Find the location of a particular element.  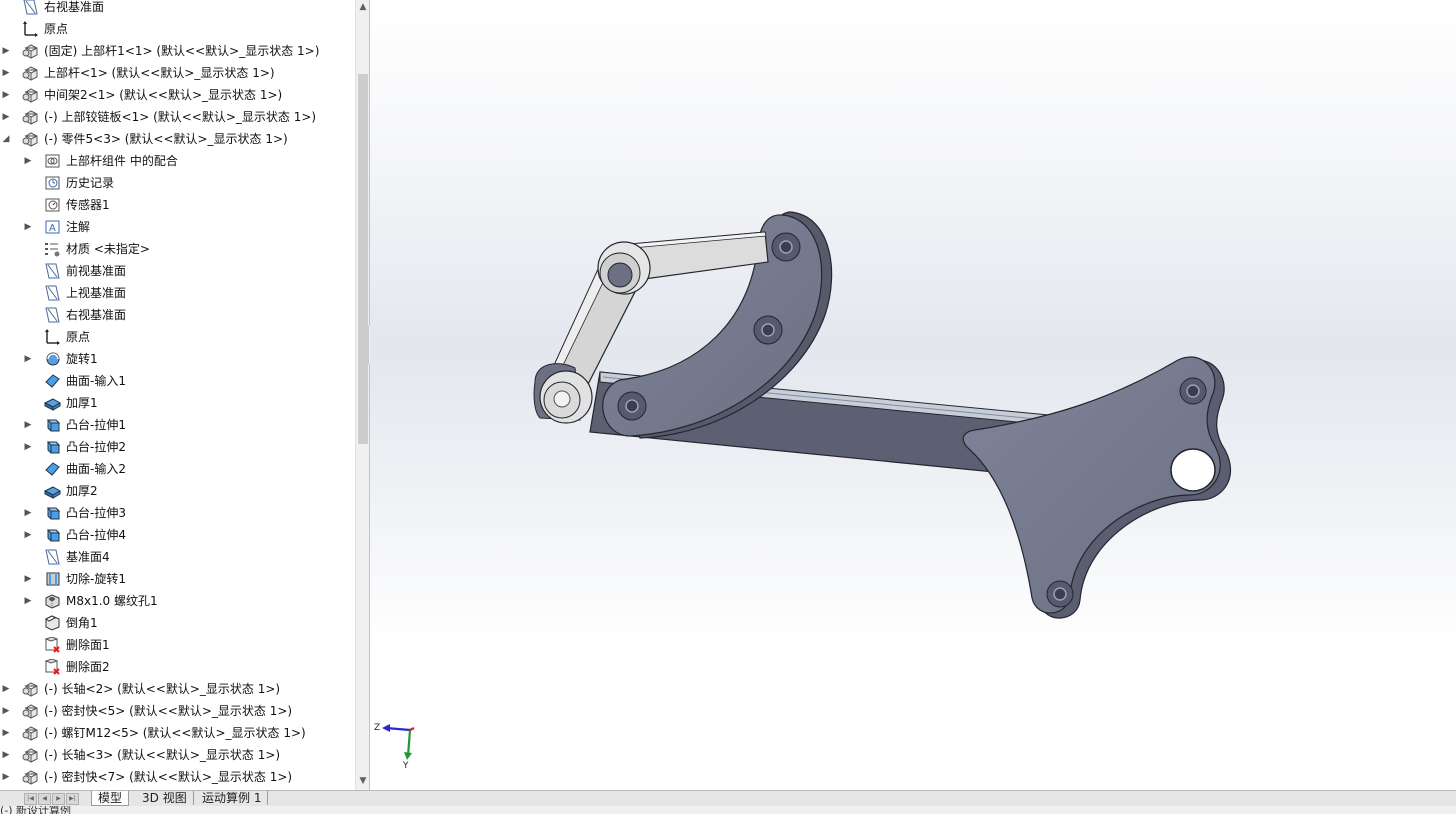

tree-item: 传感器1 is located at coordinates (177, 205).